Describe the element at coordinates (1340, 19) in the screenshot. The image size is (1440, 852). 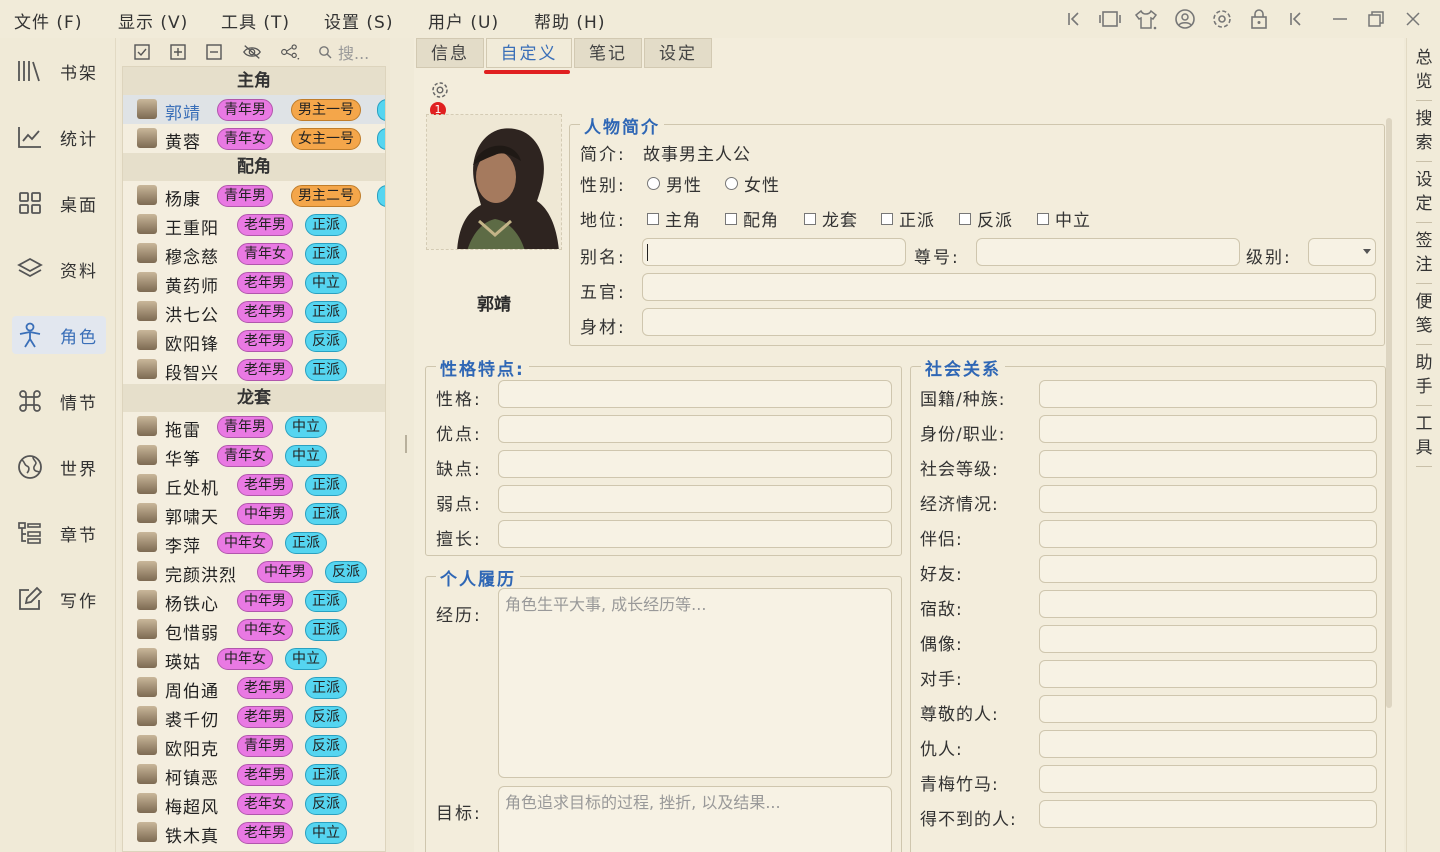
I see `minimize-icon` at that location.